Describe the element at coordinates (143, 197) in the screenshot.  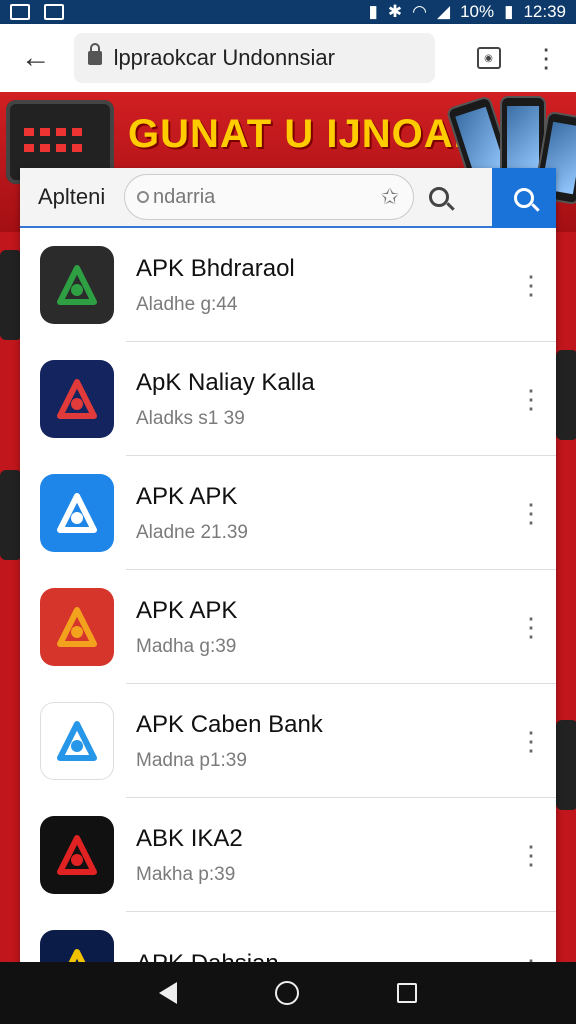
I see `search-small-icon` at that location.